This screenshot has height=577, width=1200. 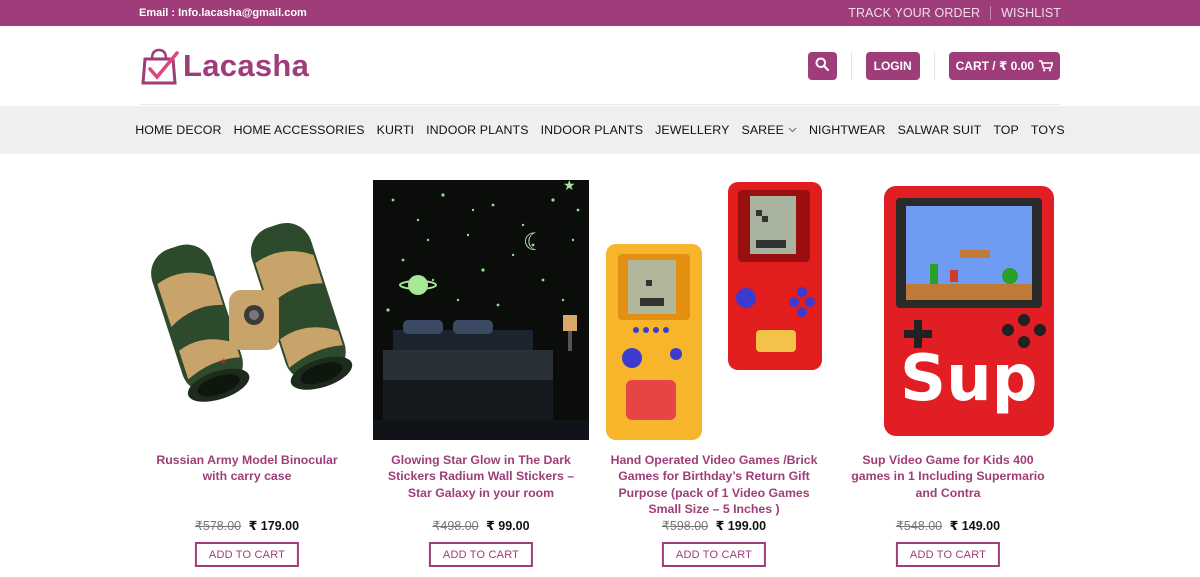 I want to click on sale-price: ₹ 199.00, so click(x=741, y=526).